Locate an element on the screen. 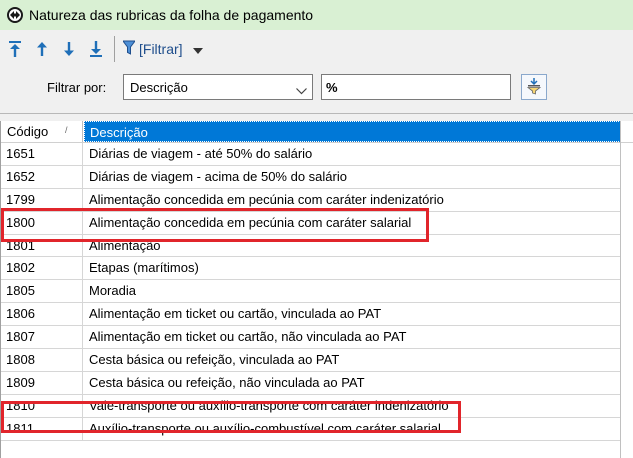 The width and height of the screenshot is (633, 458). filter-button-label: [Filtrar] is located at coordinates (161, 49).